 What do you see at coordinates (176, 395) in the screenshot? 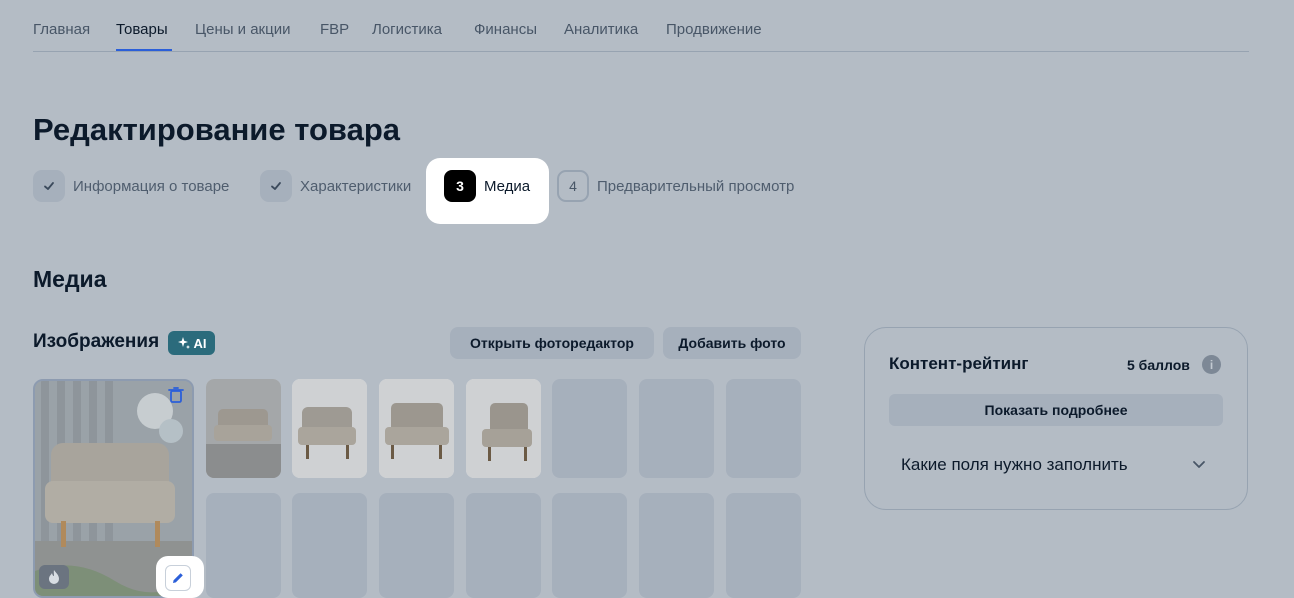
I see `trash-icon` at bounding box center [176, 395].